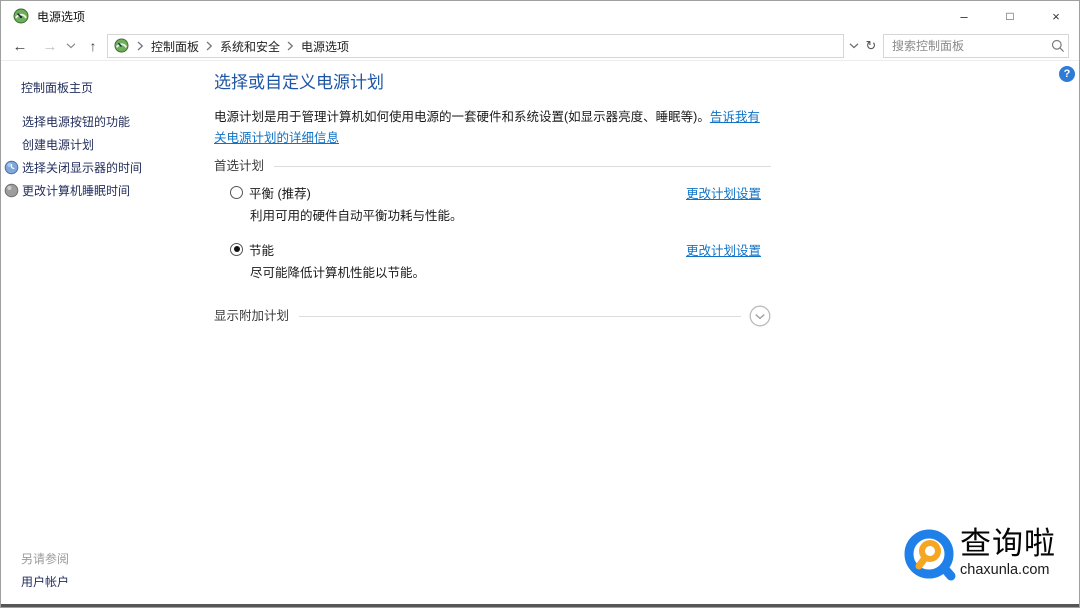 The image size is (1080, 608). What do you see at coordinates (82, 168) in the screenshot?
I see `sidebar-item-label: 选择关闭显示器的时间` at bounding box center [82, 168].